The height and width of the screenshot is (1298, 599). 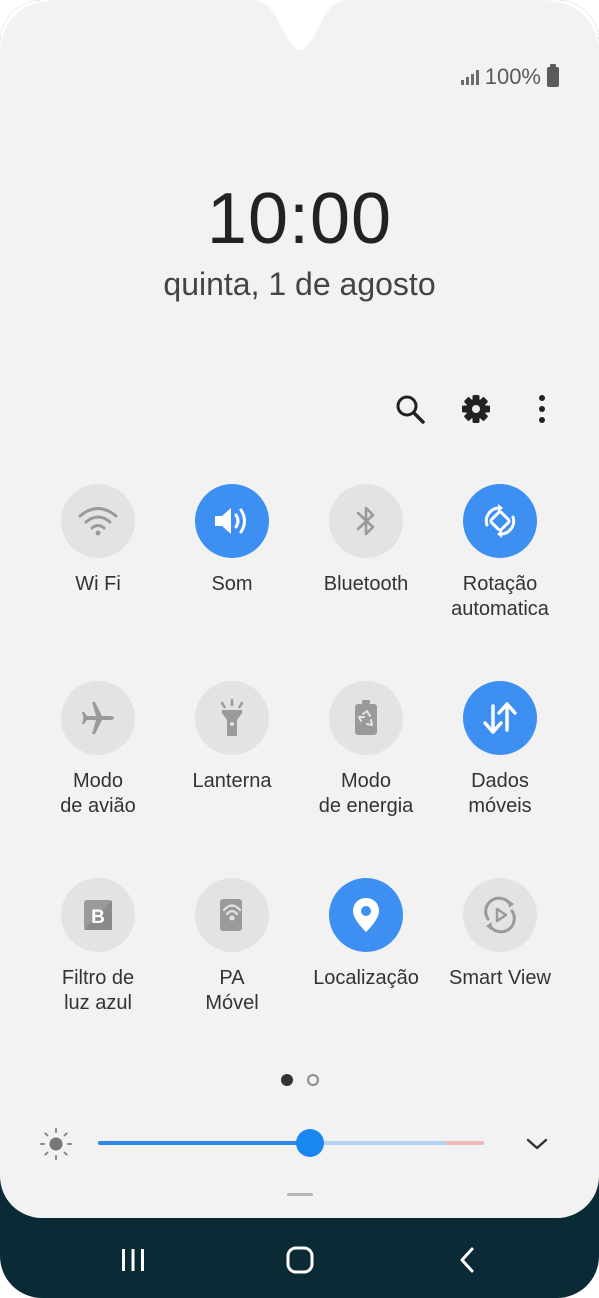 I want to click on recent-apps-button, so click(x=133, y=1260).